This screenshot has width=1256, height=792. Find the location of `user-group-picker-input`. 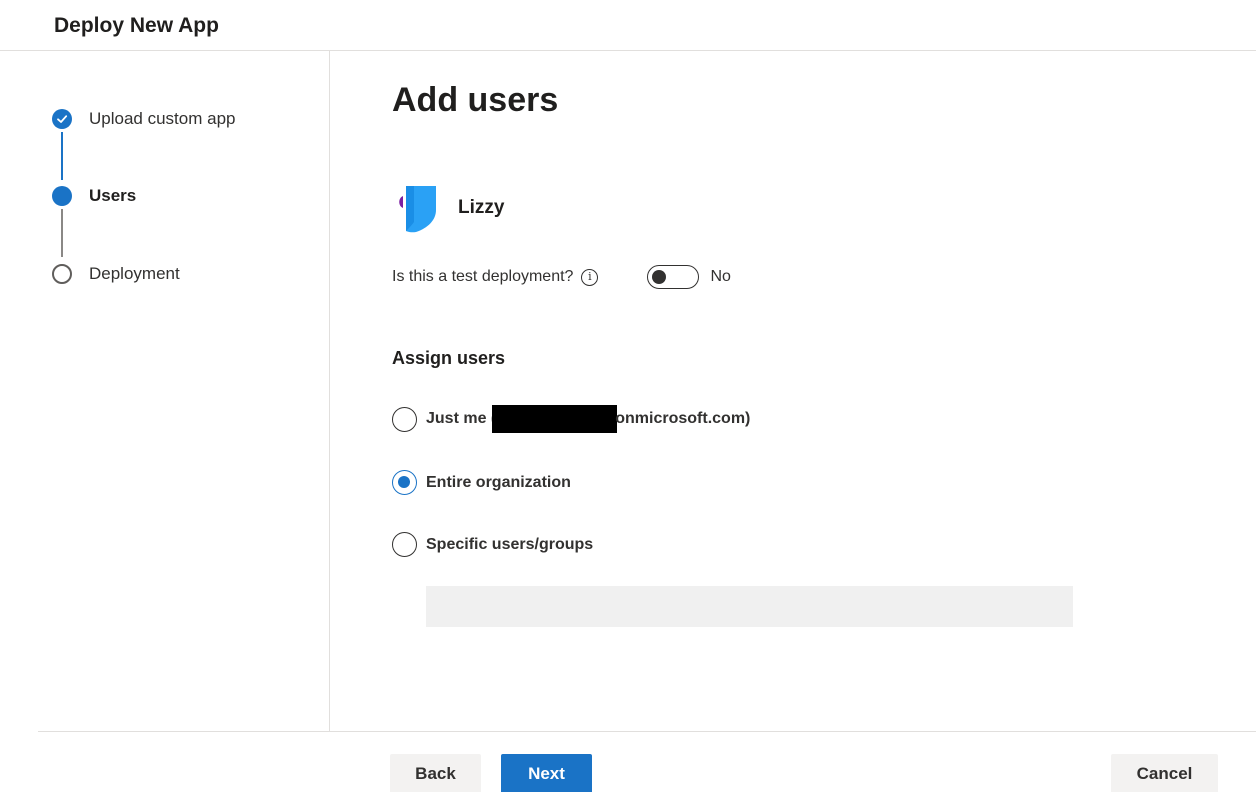

user-group-picker-input is located at coordinates (749, 606).